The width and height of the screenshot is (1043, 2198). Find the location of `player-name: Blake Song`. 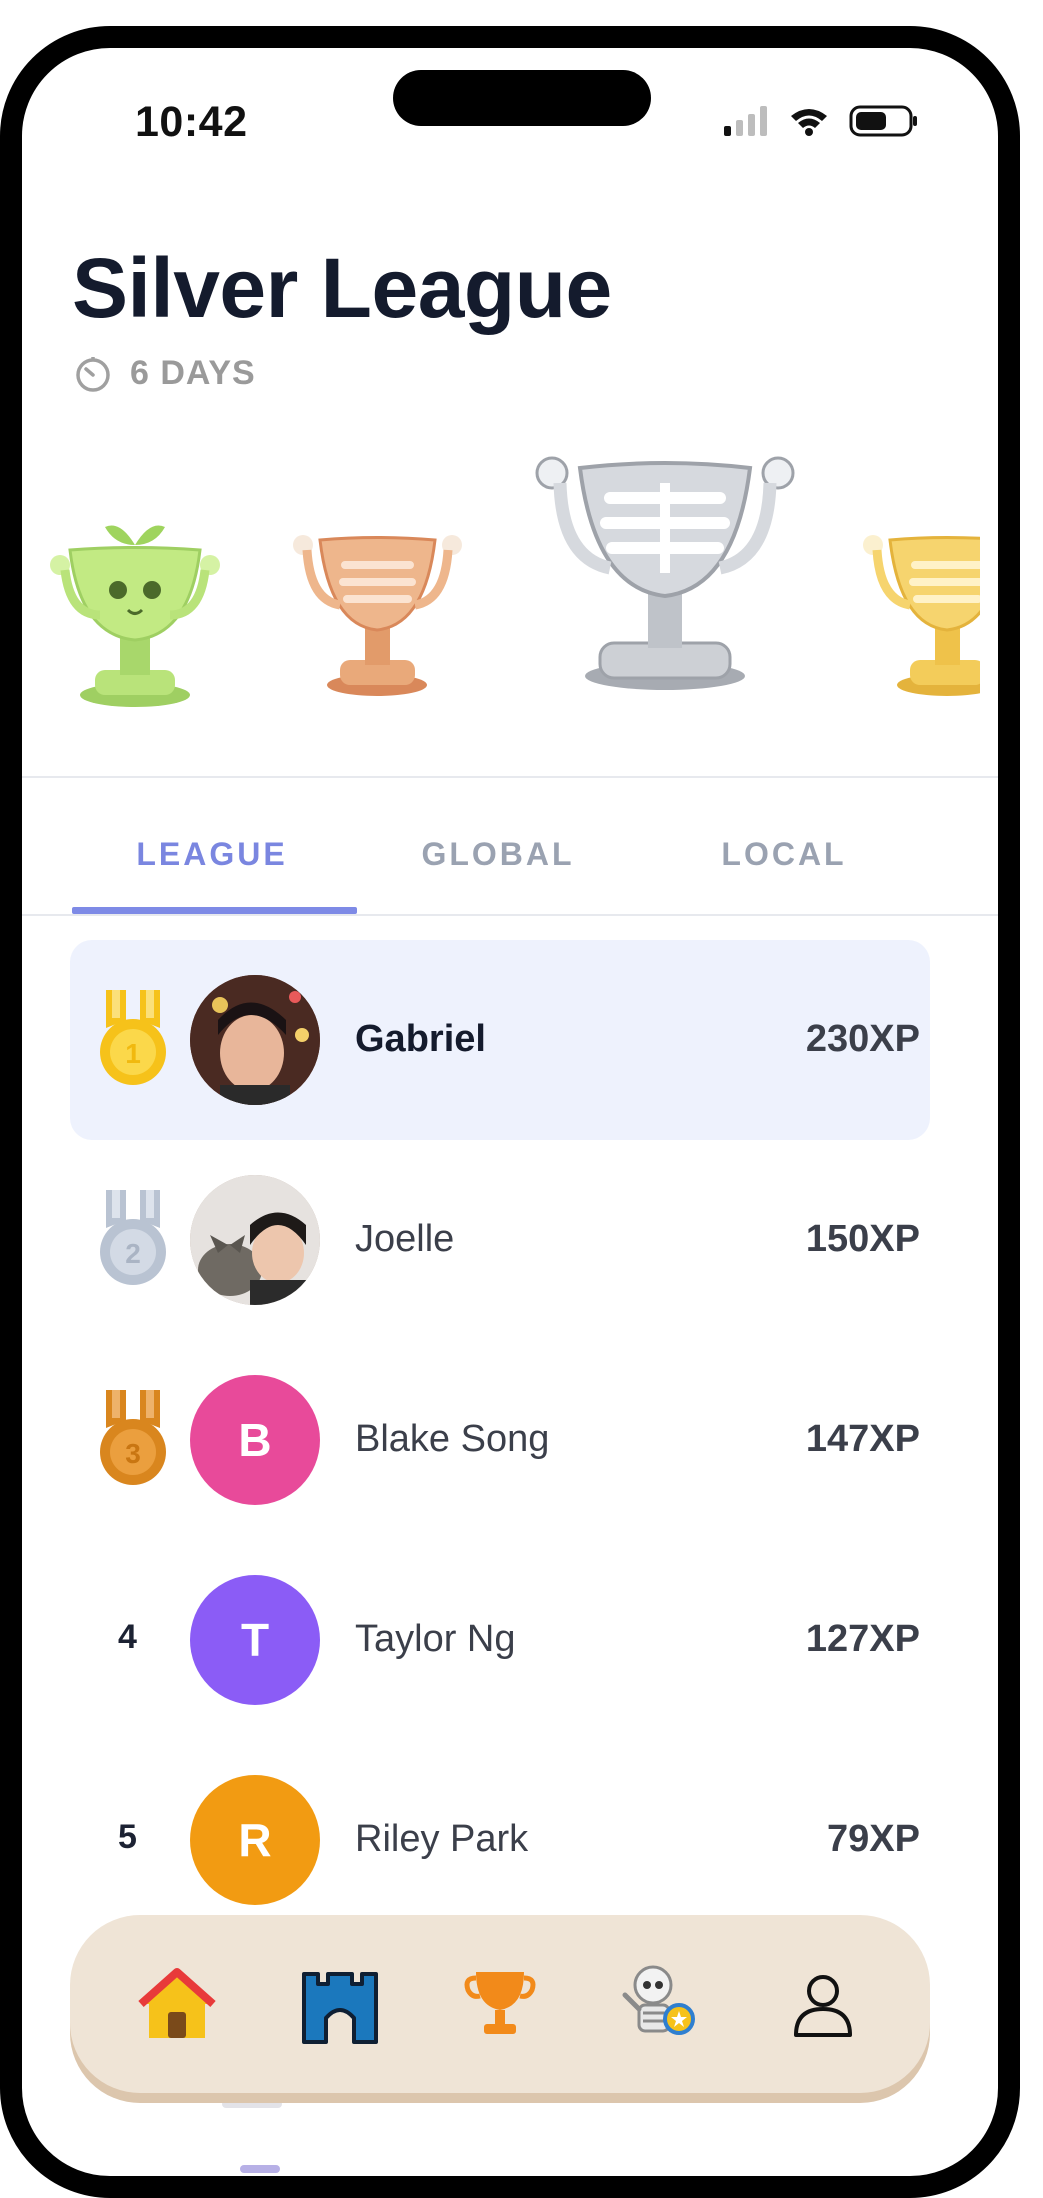

player-name: Blake Song is located at coordinates (452, 1439).